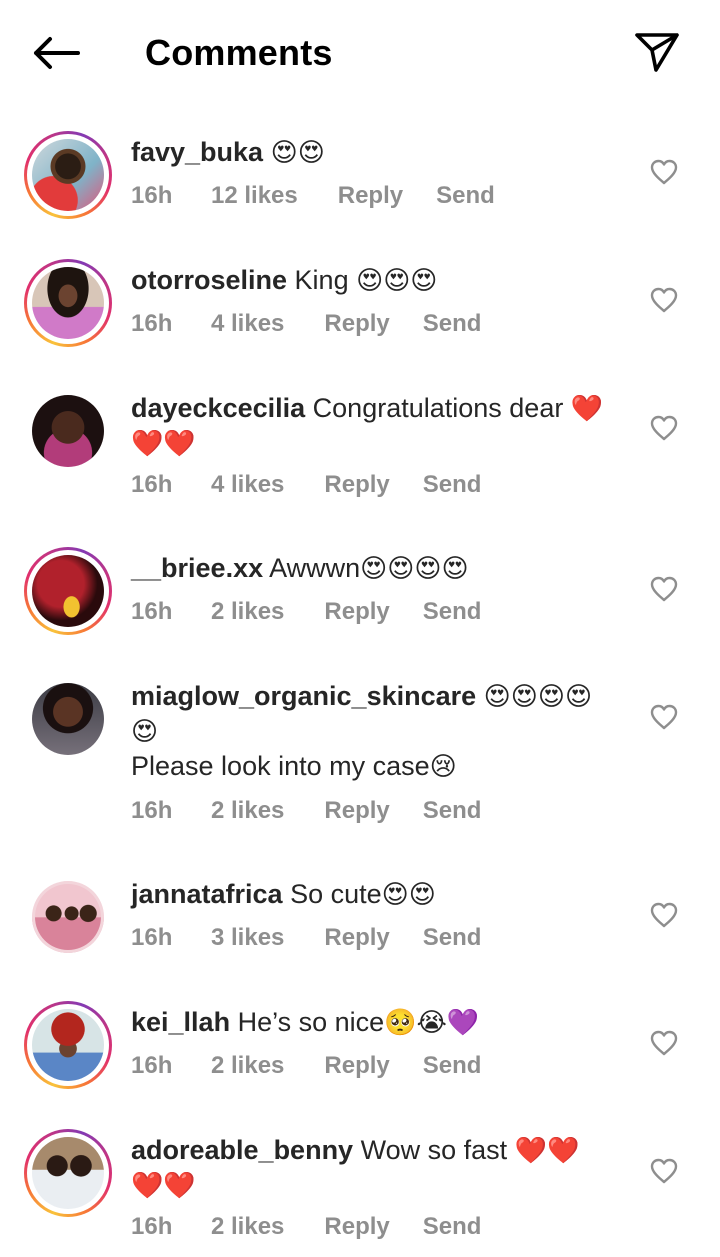 The height and width of the screenshot is (1257, 720). I want to click on comment-username: jannatafrica, so click(207, 894).